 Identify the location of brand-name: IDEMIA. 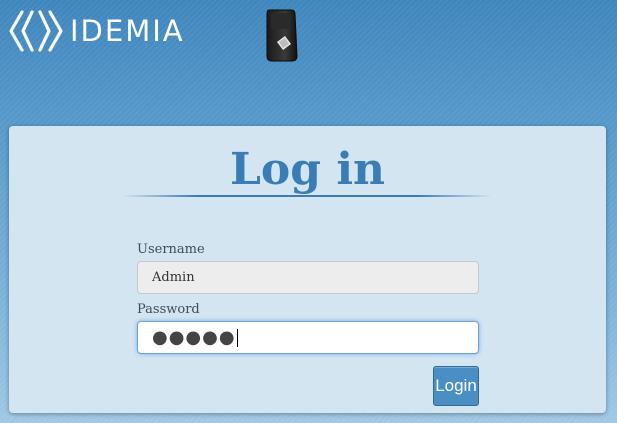
(127, 31).